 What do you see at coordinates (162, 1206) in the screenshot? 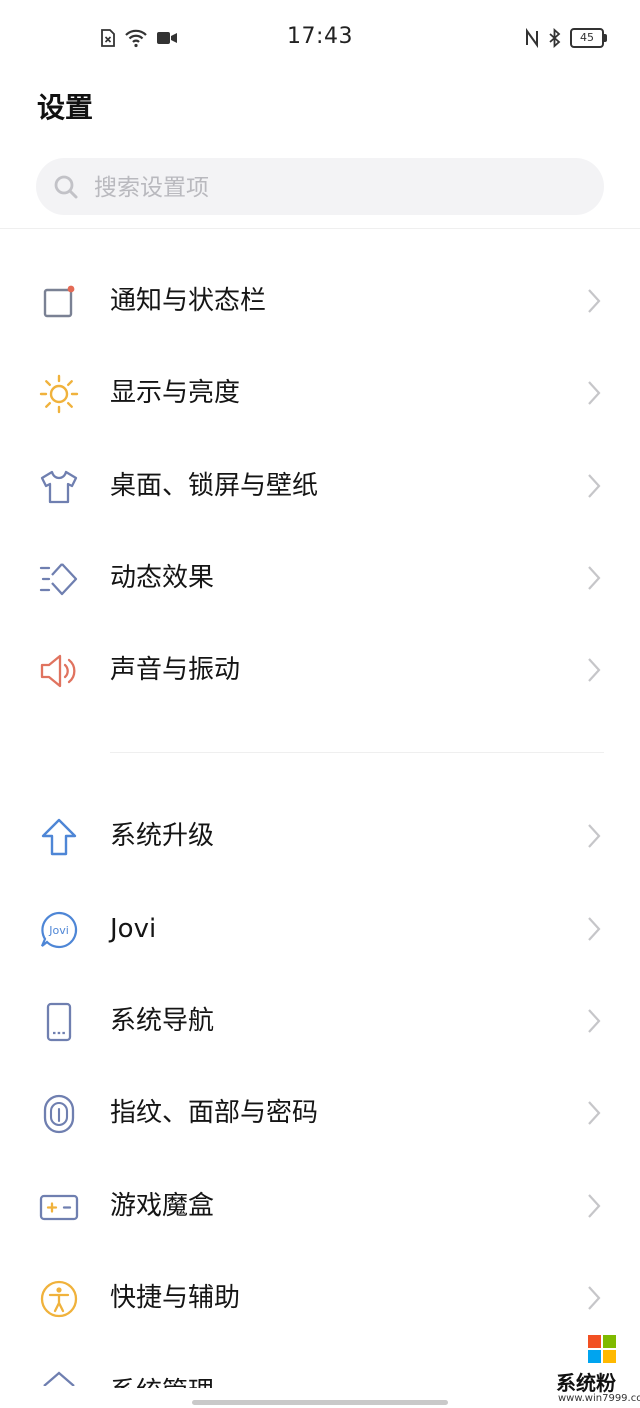
I see `settings-item-label: 游戏魔盒` at bounding box center [162, 1206].